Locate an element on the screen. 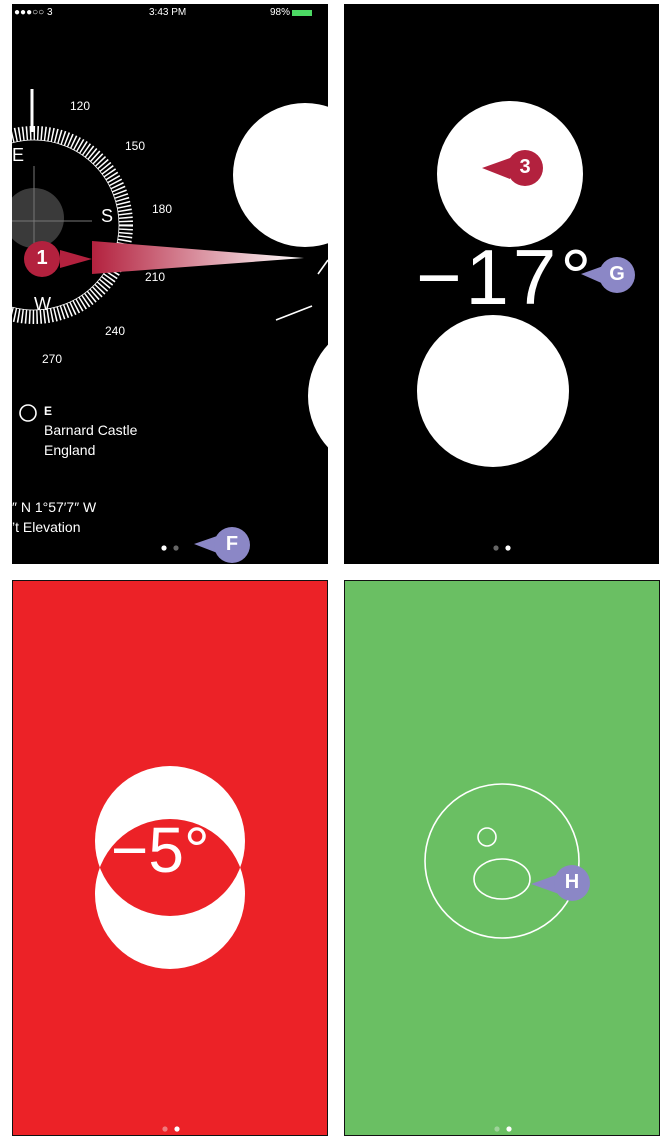  callout-label-f: F is located at coordinates (232, 544).